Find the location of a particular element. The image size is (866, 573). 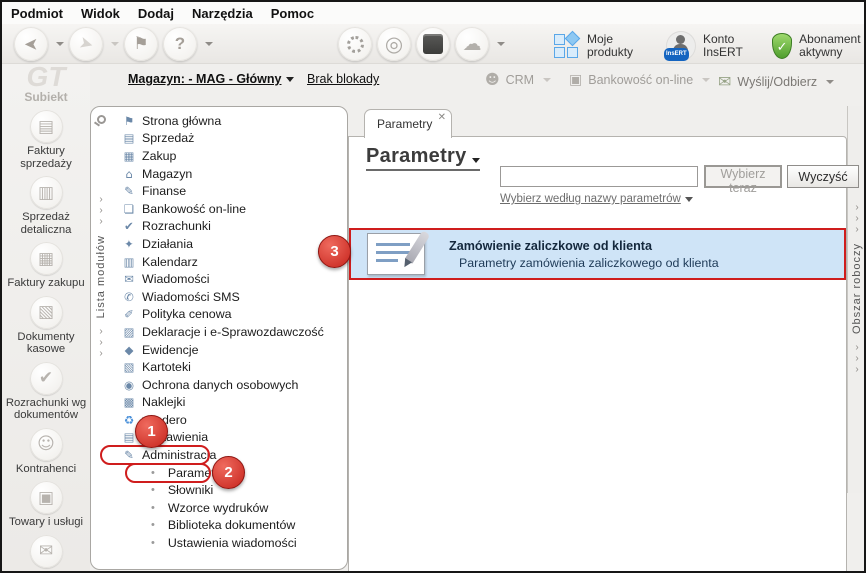

magazyn-selector: Magazyn: - MAG - Główny is located at coordinates (211, 79).